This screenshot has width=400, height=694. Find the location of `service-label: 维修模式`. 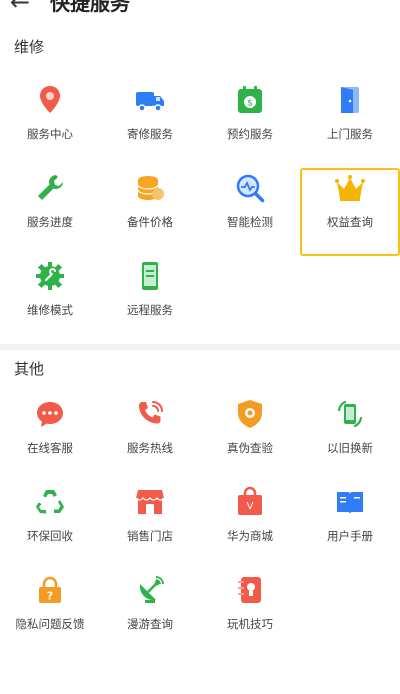

service-label: 维修模式 is located at coordinates (50, 310).